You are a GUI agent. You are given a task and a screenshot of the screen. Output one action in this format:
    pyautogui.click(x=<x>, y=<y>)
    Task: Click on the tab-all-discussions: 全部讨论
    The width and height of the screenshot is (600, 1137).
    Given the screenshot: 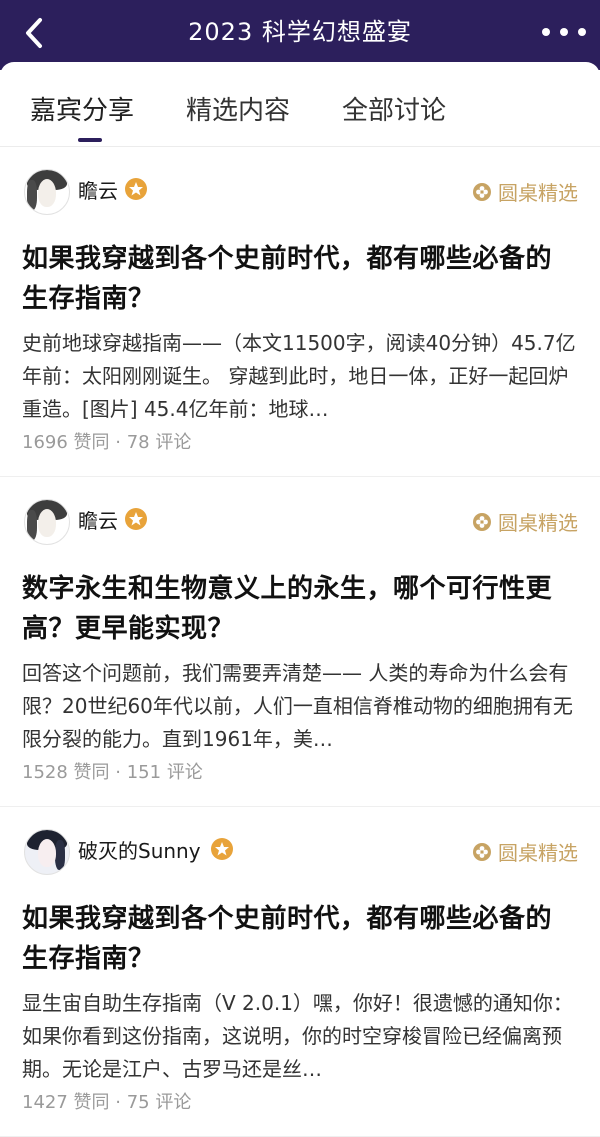 What is the action you would take?
    pyautogui.click(x=394, y=94)
    